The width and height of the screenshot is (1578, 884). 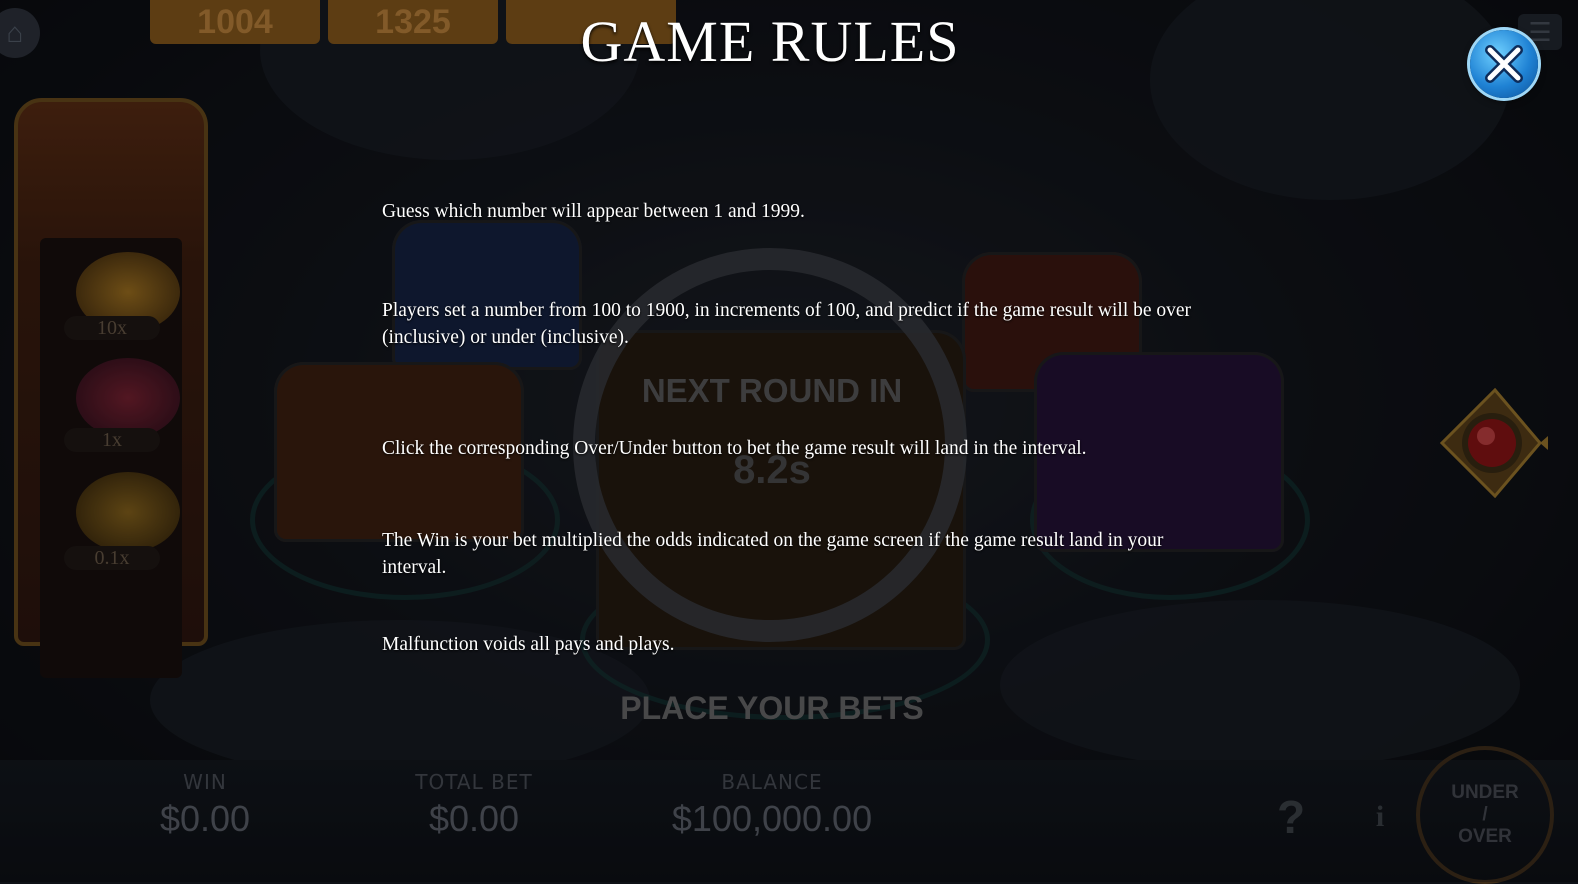 I want to click on close-icon, so click(x=1504, y=64).